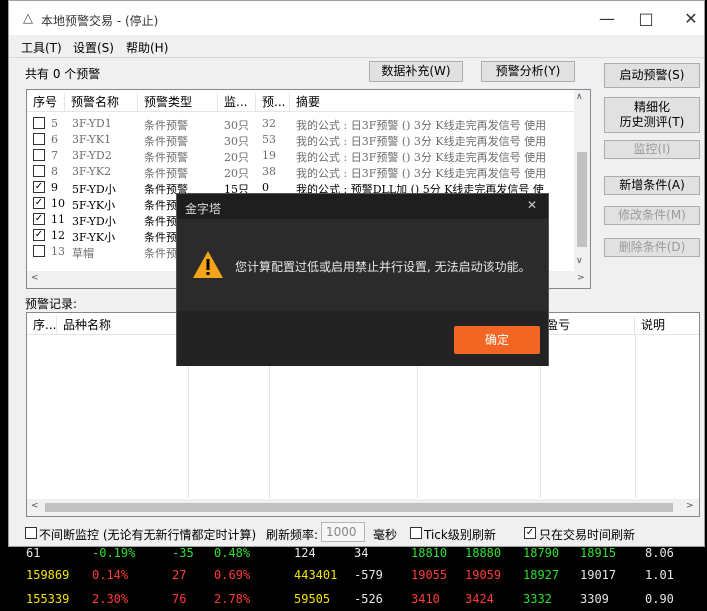  Describe the element at coordinates (232, 553) in the screenshot. I see `quote-cell: 0.48%` at that location.